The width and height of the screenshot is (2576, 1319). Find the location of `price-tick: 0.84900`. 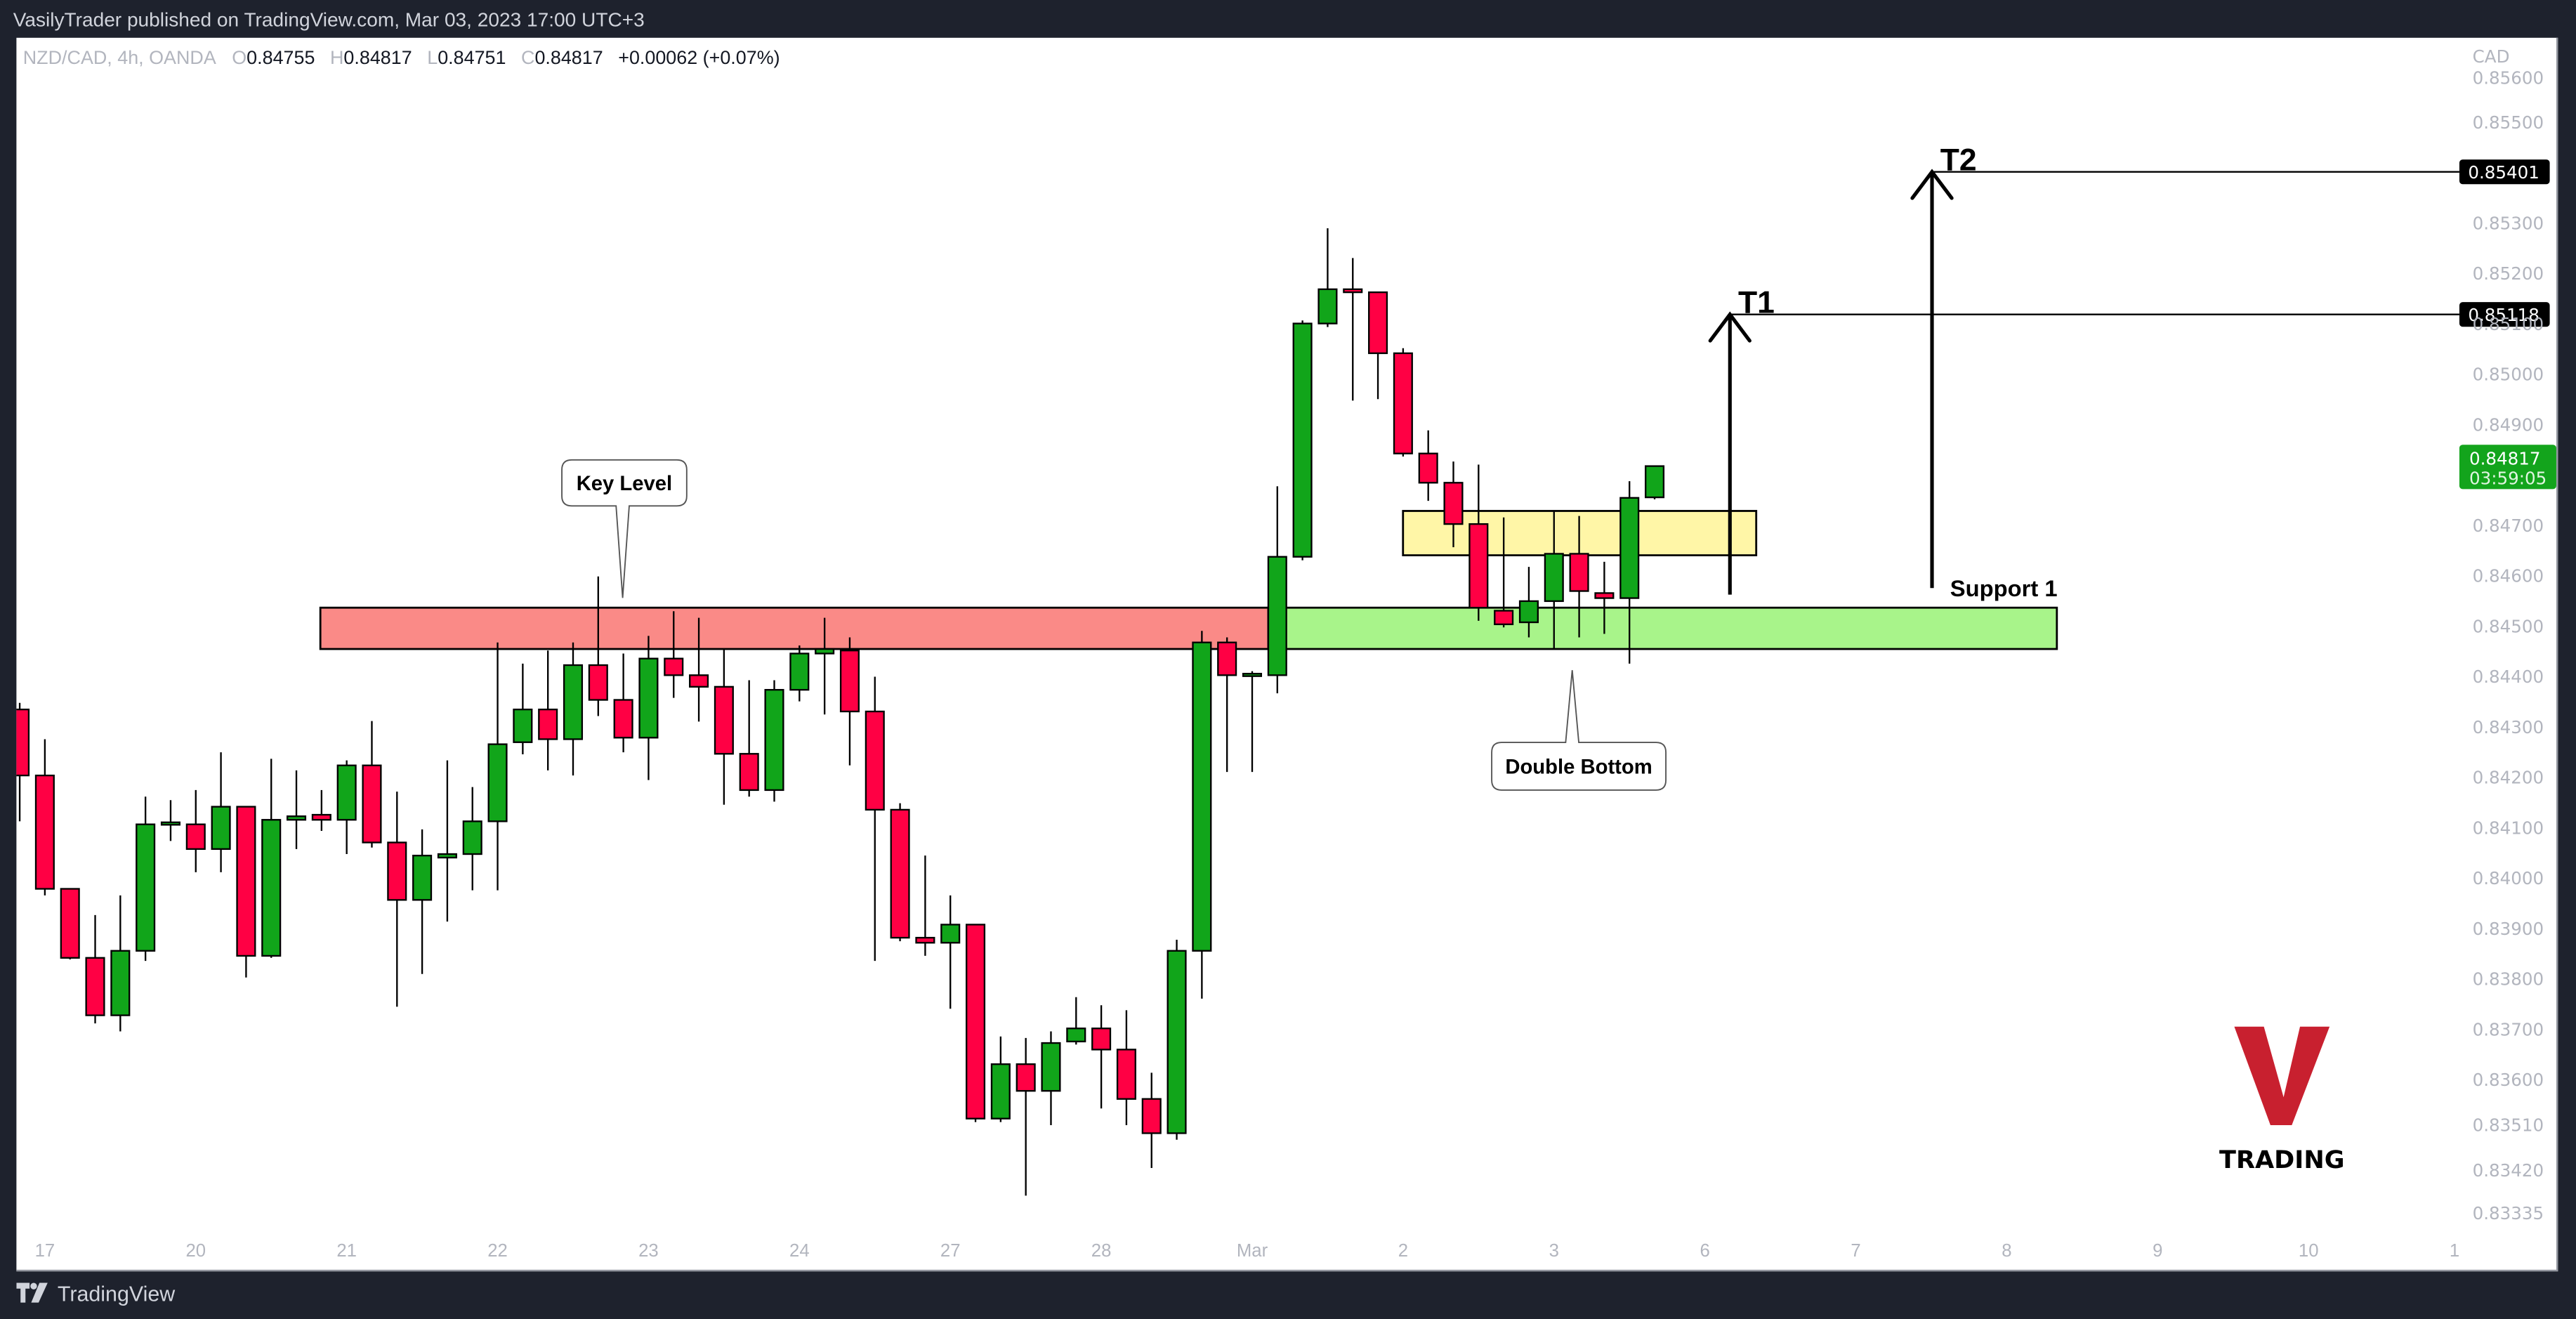

price-tick: 0.84900 is located at coordinates (2508, 424).